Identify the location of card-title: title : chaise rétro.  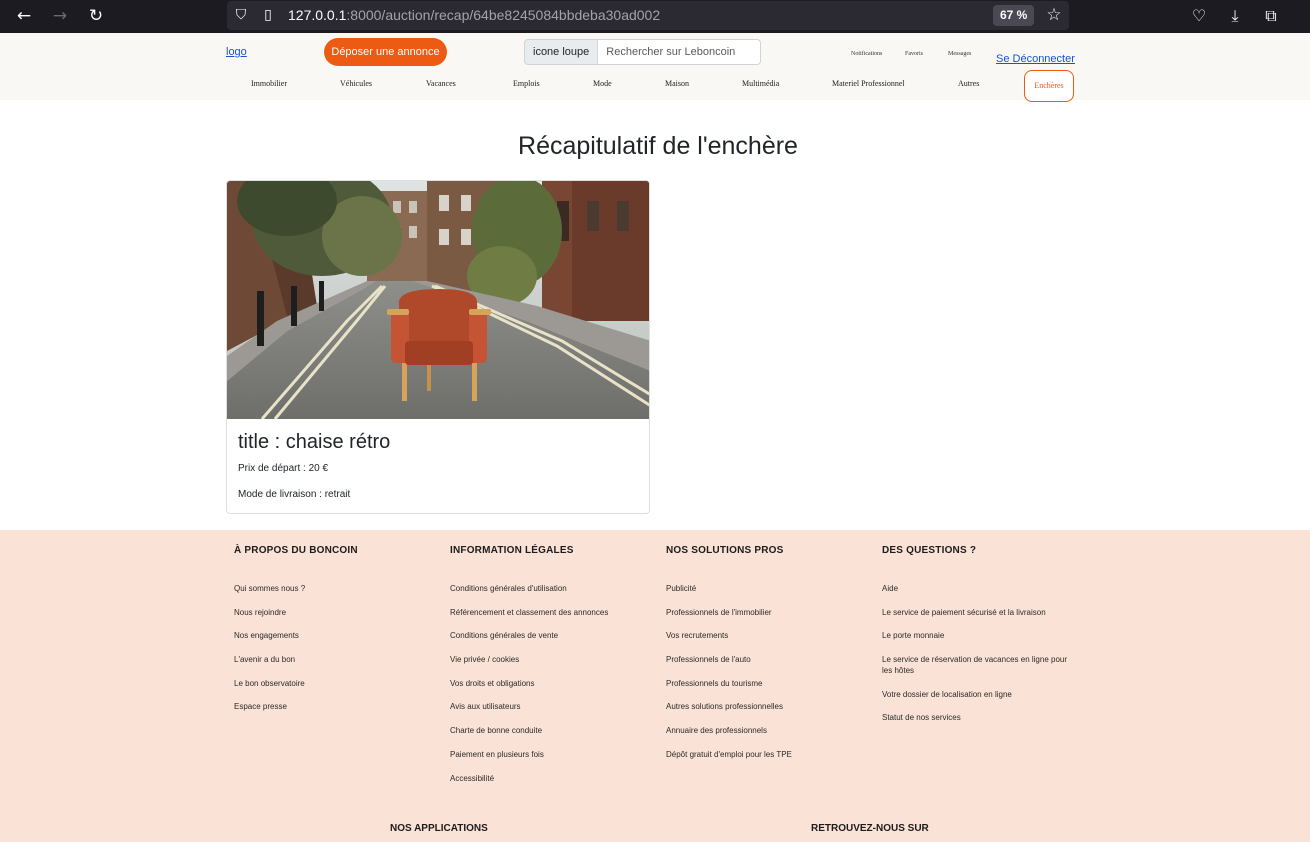
(314, 442).